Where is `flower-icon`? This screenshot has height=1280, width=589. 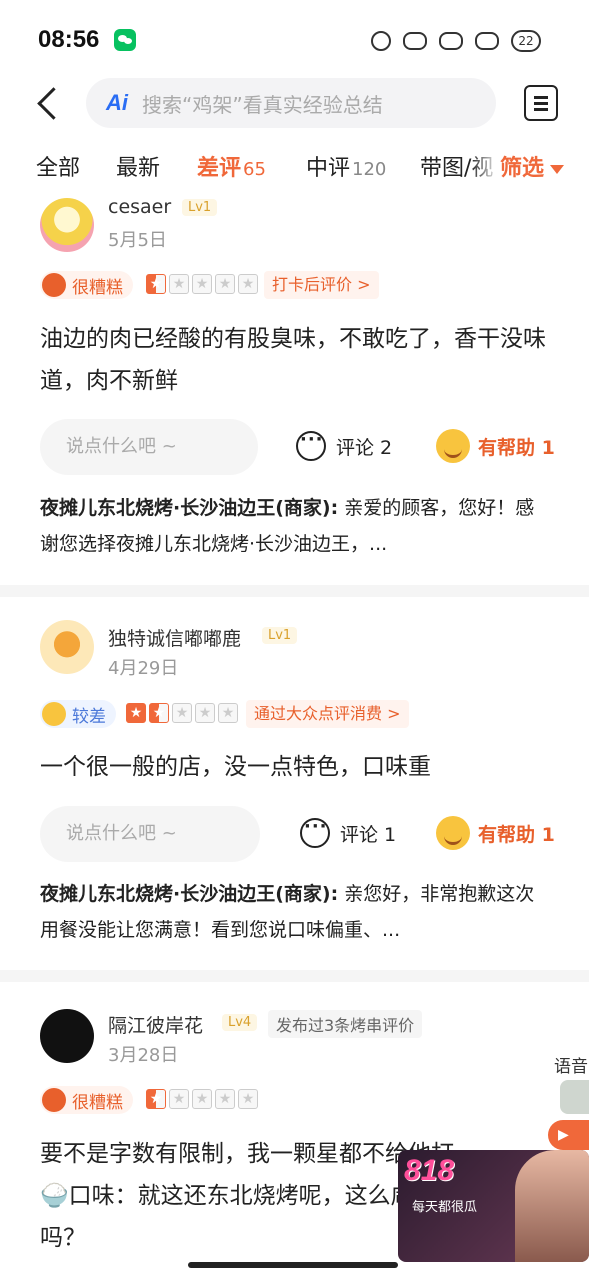
flower-icon is located at coordinates (381, 41).